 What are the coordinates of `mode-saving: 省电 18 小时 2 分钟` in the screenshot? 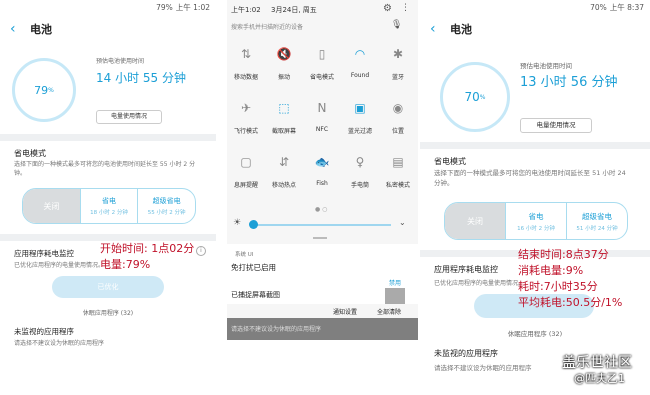 It's located at (108, 206).